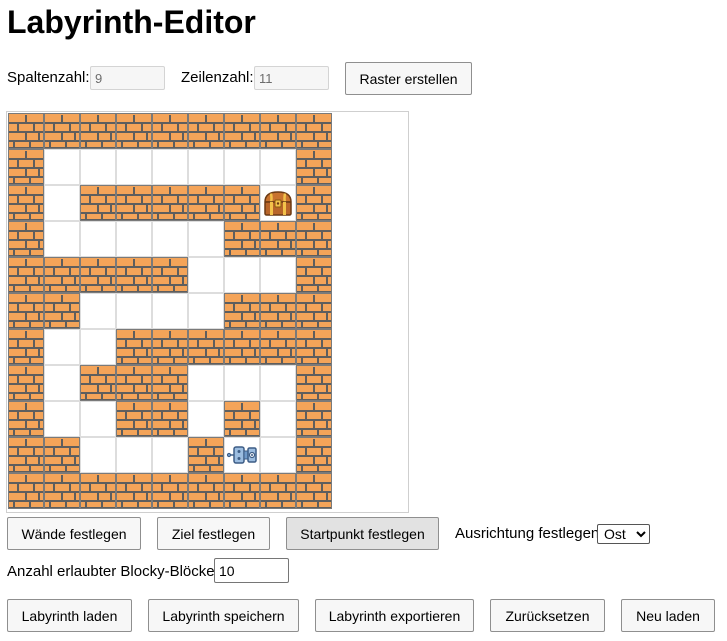 This screenshot has width=727, height=641. Describe the element at coordinates (278, 203) in the screenshot. I see `maze-cell-goal` at that location.